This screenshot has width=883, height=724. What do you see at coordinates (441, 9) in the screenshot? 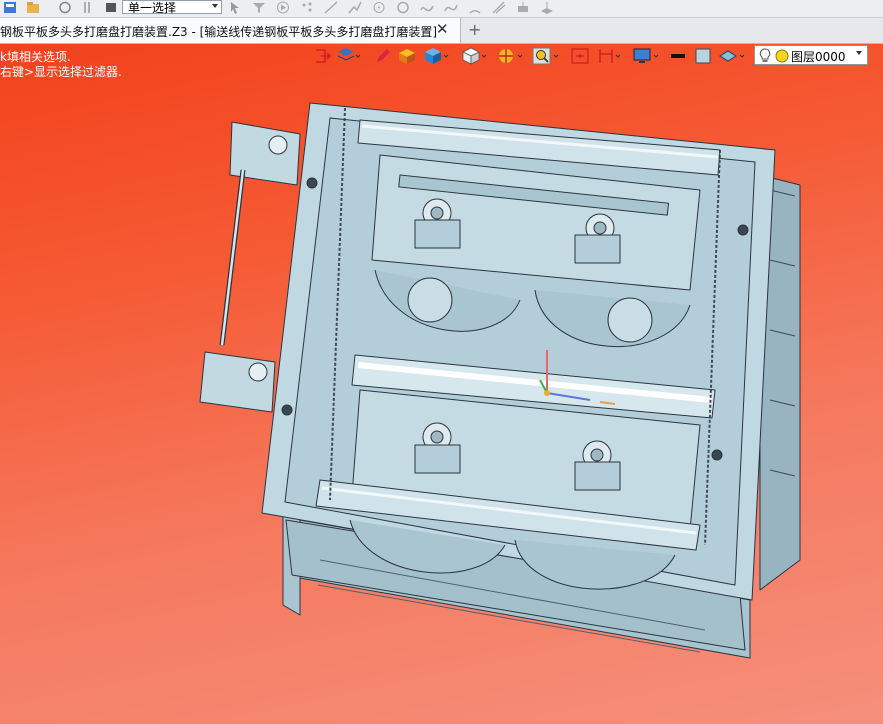
I see `top-toolbar: 单一选择` at bounding box center [441, 9].